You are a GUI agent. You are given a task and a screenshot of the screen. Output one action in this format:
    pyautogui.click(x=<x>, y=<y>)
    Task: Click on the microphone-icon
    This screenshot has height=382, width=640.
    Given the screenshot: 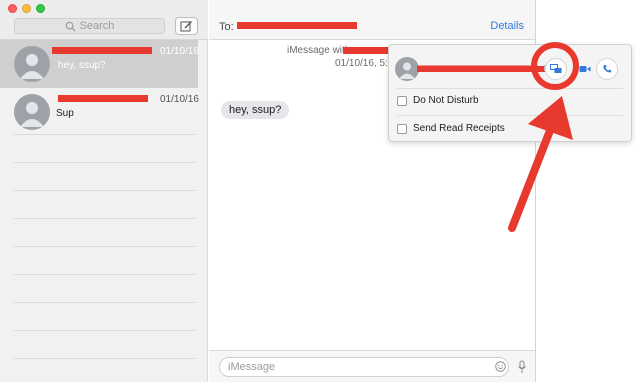 What is the action you would take?
    pyautogui.click(x=522, y=367)
    